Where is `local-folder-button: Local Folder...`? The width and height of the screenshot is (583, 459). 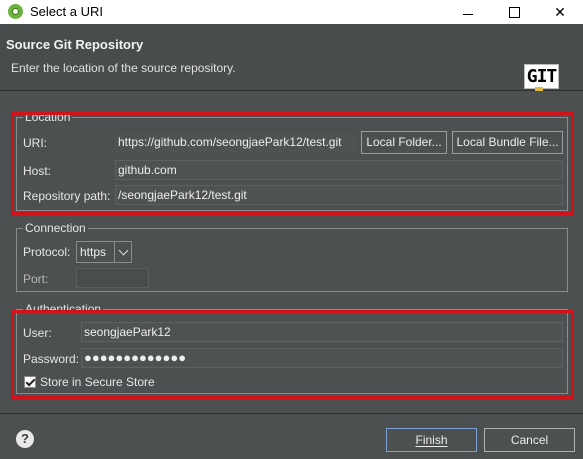 local-folder-button: Local Folder... is located at coordinates (404, 142).